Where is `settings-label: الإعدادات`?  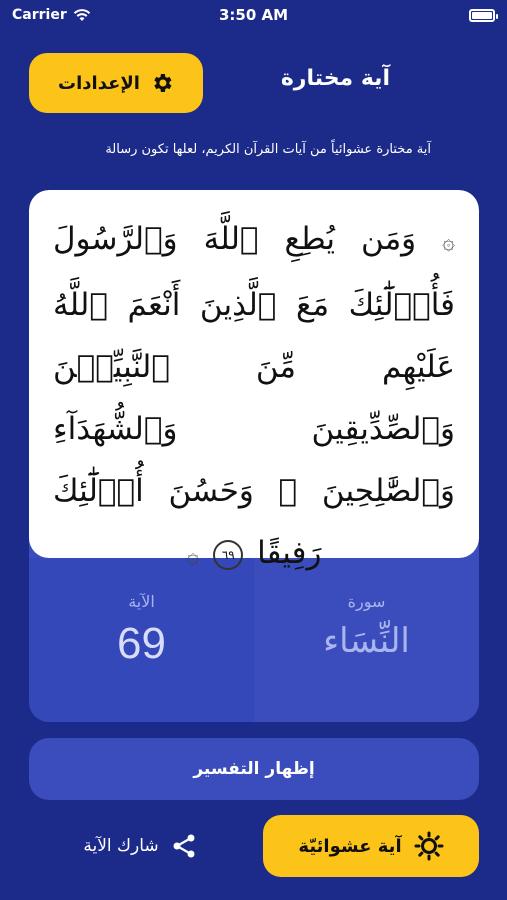
settings-label: الإعدادات is located at coordinates (99, 83).